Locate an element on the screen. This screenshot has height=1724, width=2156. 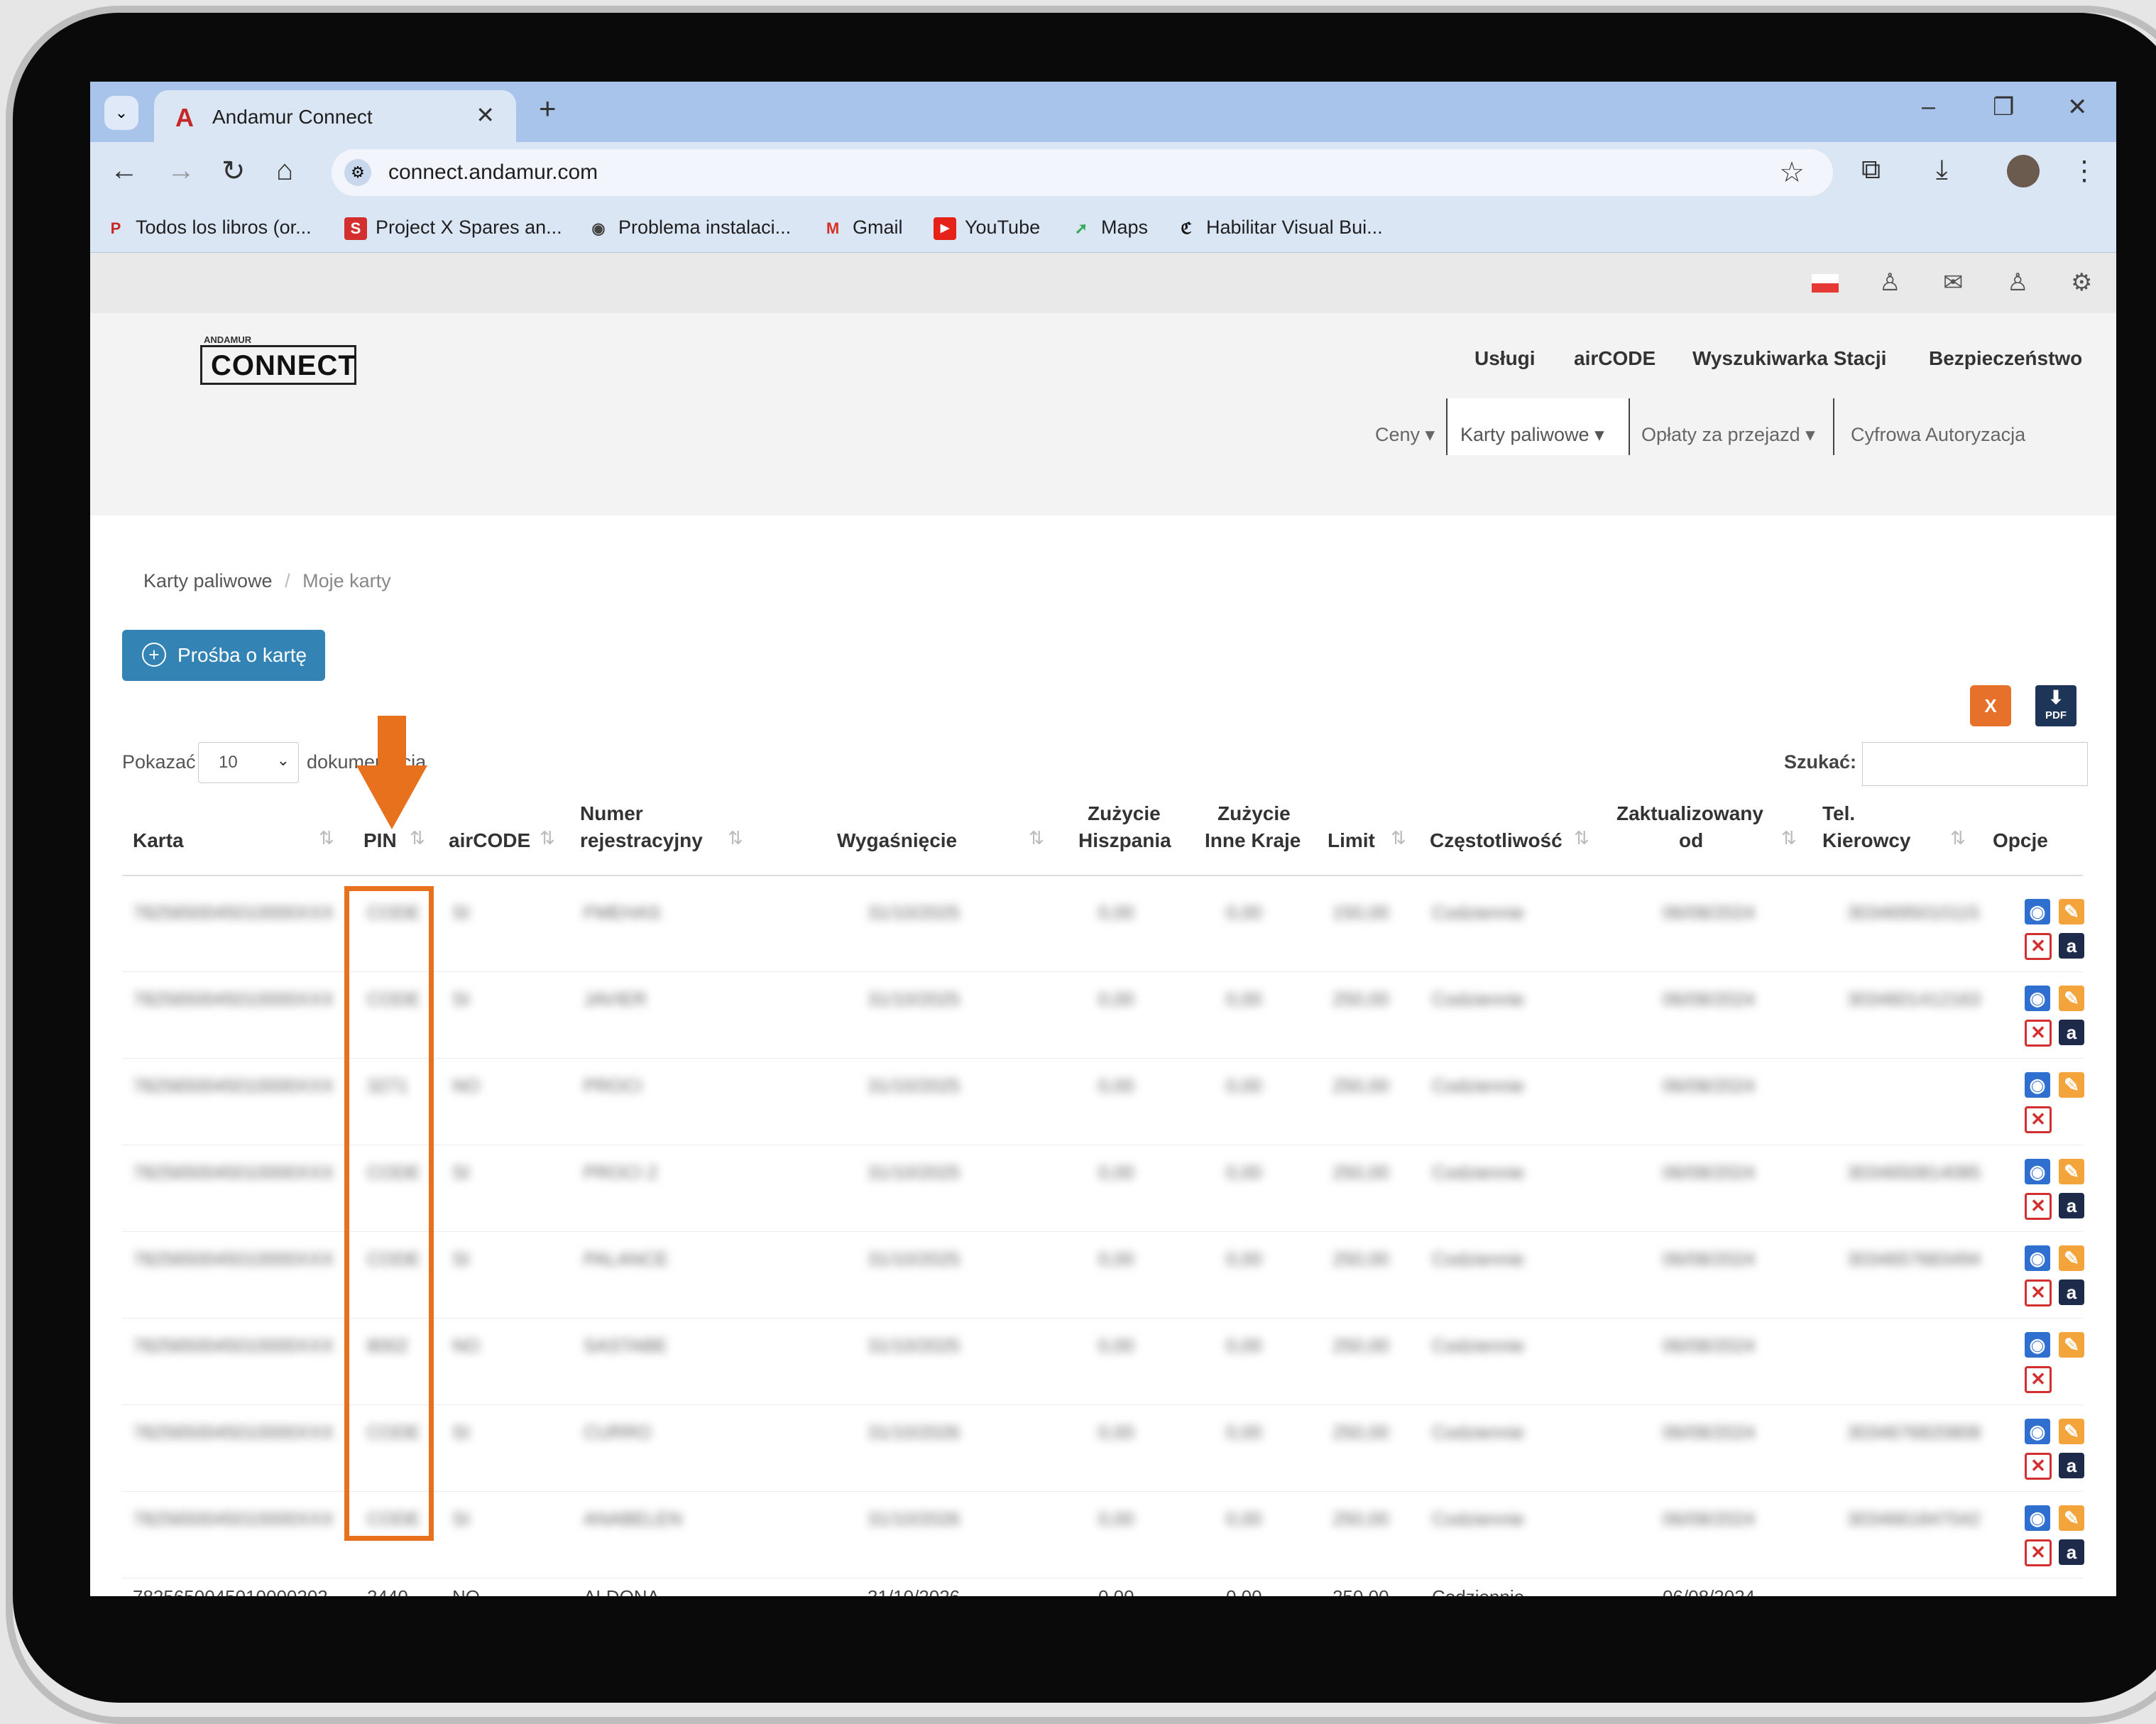
close-tab-icon: ✕ is located at coordinates (485, 115).